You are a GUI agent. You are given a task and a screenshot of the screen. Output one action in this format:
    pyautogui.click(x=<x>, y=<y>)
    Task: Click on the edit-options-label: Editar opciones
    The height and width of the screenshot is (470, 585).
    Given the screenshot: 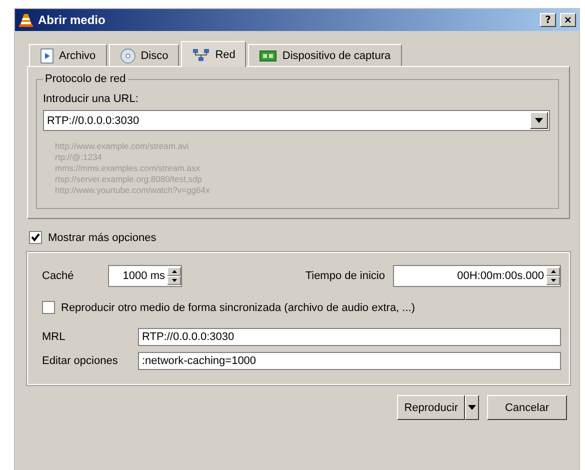 What is the action you would take?
    pyautogui.click(x=80, y=361)
    